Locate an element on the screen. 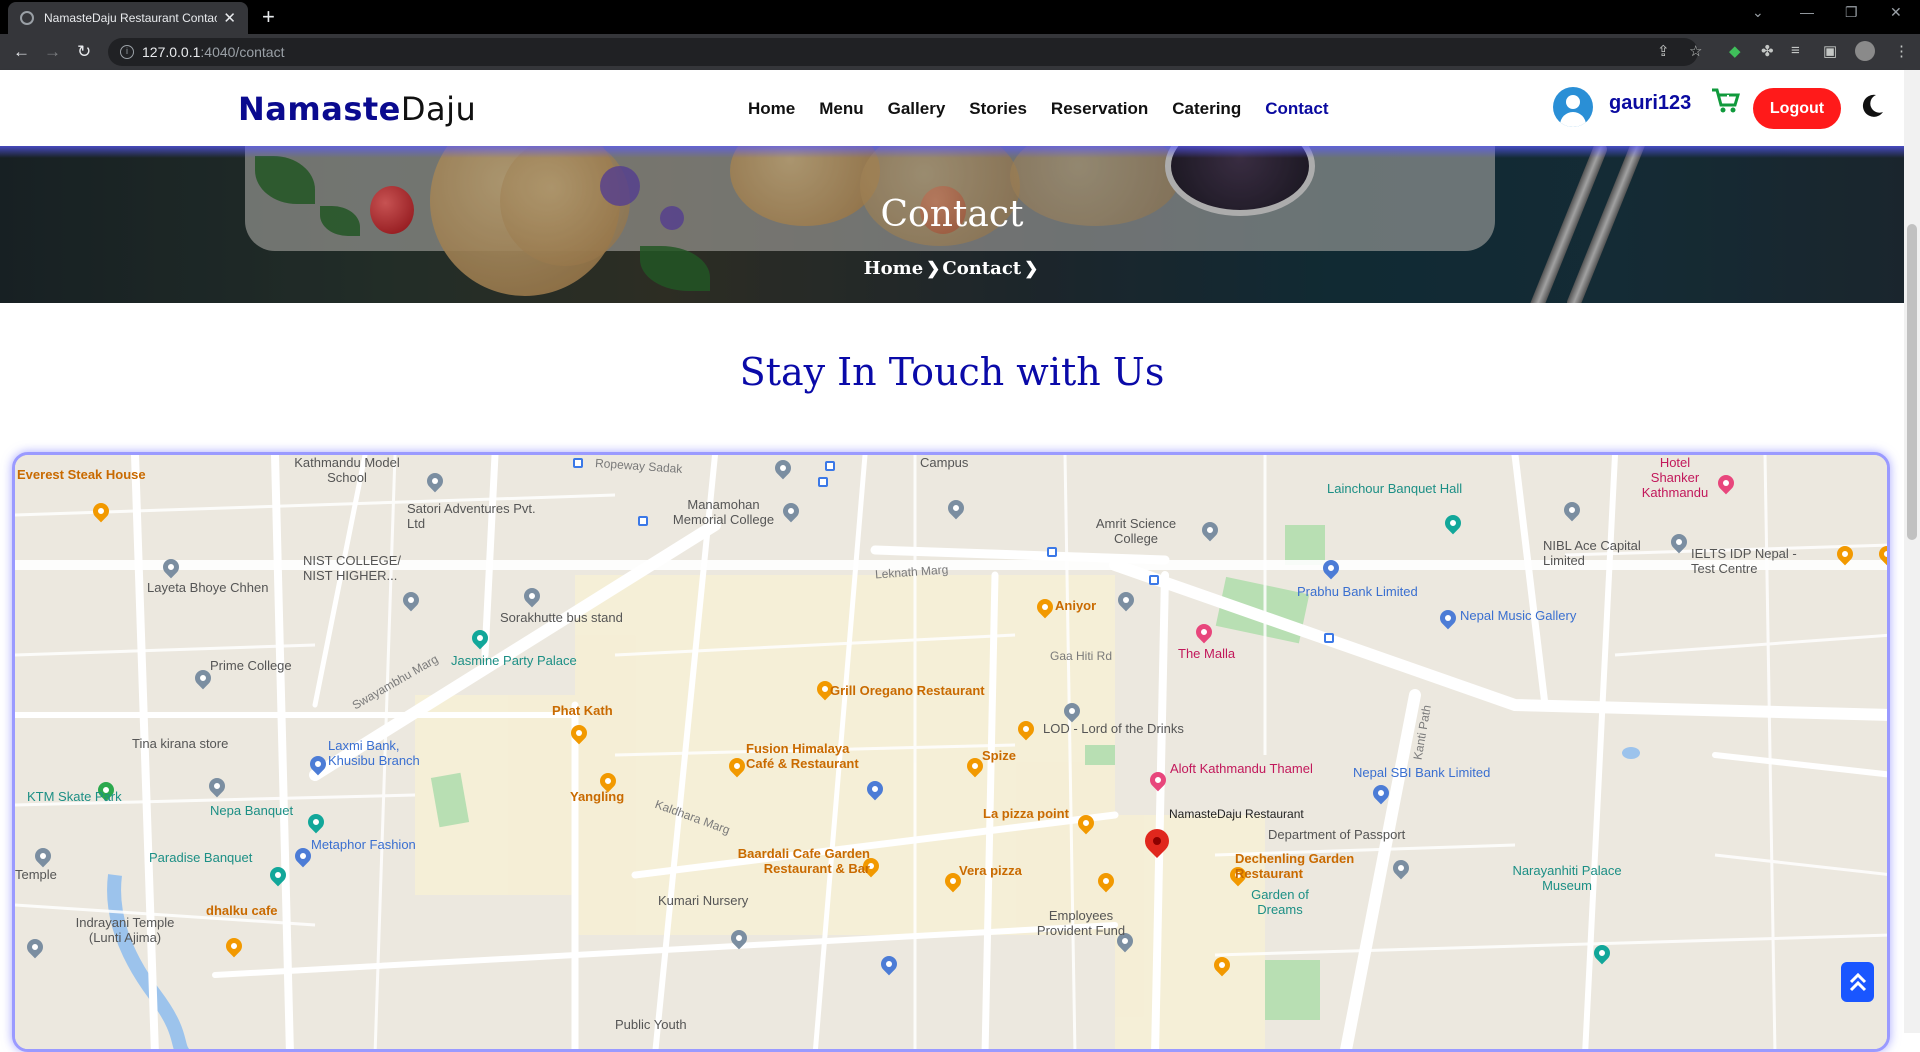  map-label: Metaphor Fashion is located at coordinates (363, 844).